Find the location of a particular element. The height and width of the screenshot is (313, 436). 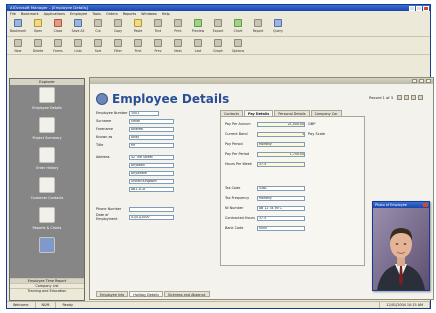

toolbar-label: Bookmark is located at coordinates (18, 31).